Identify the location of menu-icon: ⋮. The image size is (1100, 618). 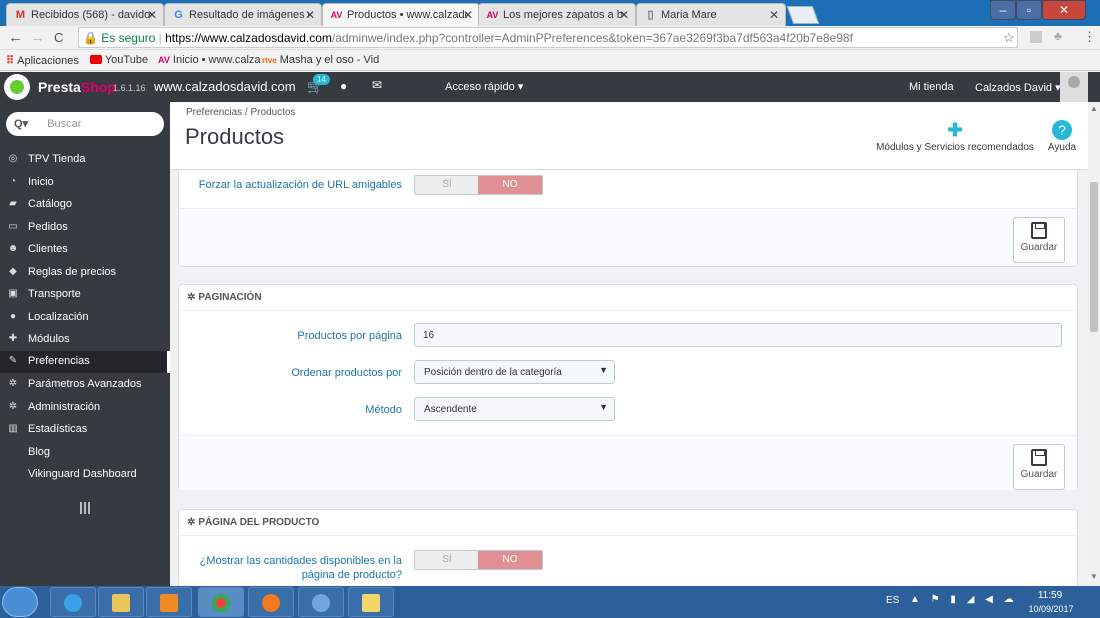
(1089, 37).